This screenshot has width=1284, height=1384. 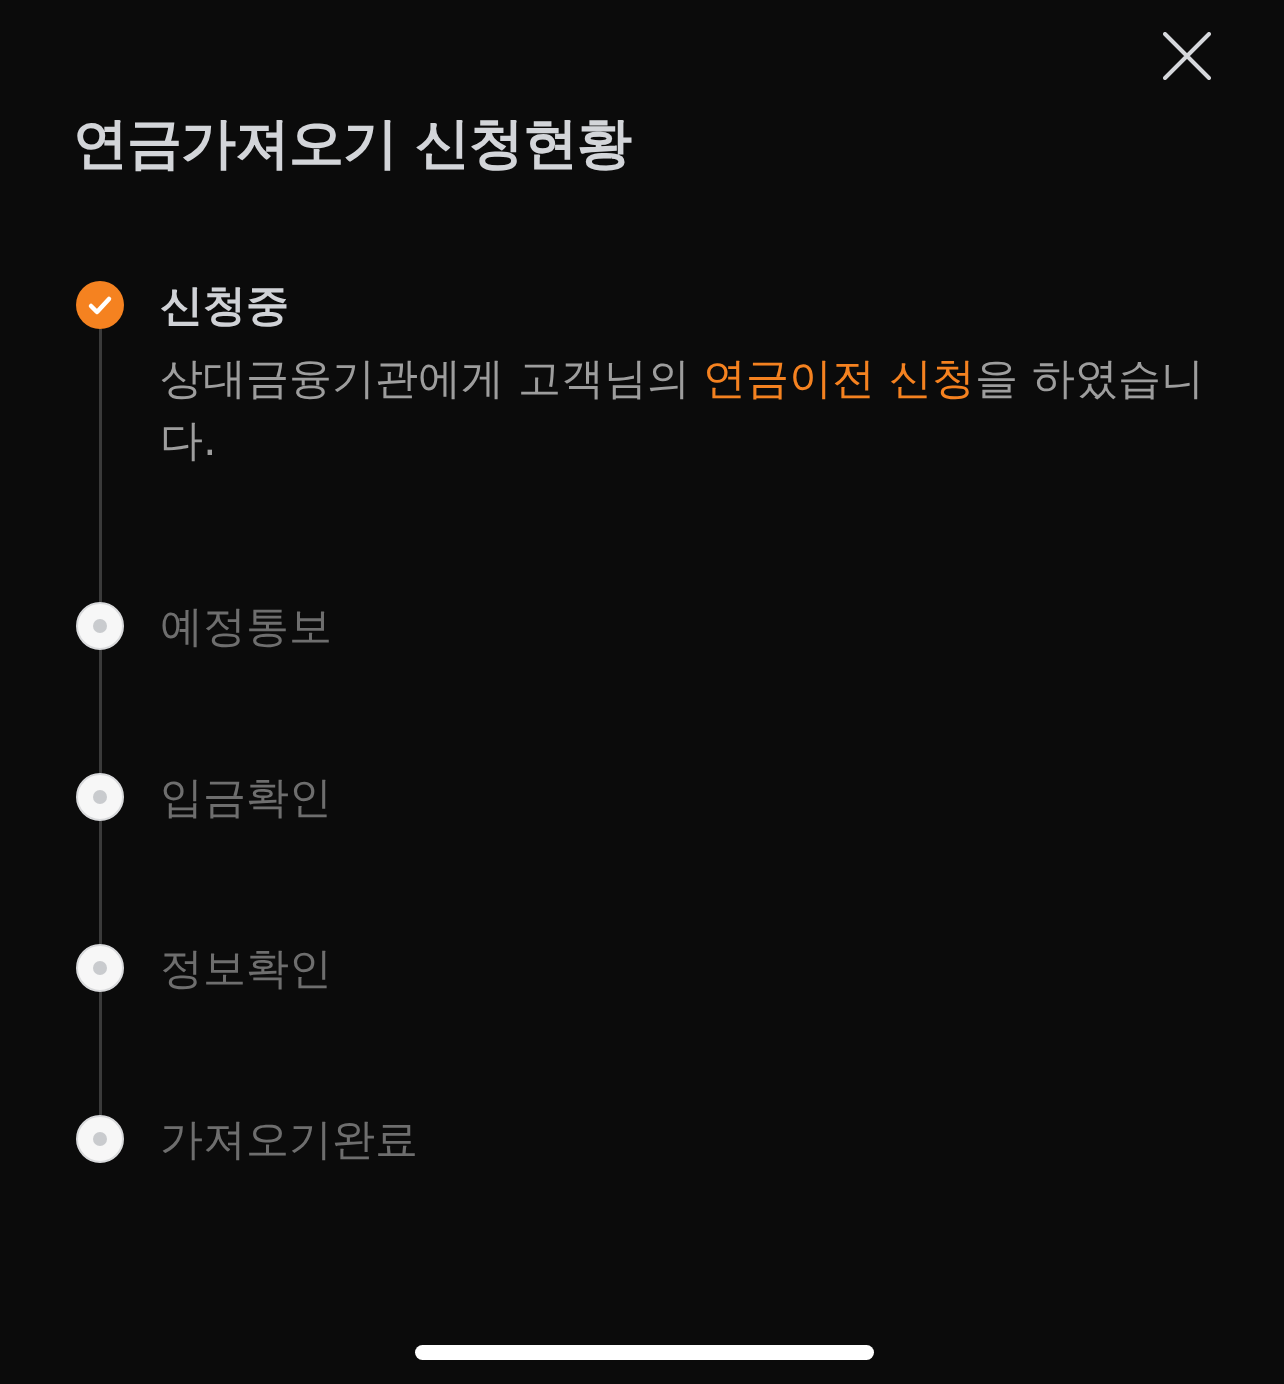 What do you see at coordinates (352, 143) in the screenshot?
I see `page-title: 연금가져오기 신청현황` at bounding box center [352, 143].